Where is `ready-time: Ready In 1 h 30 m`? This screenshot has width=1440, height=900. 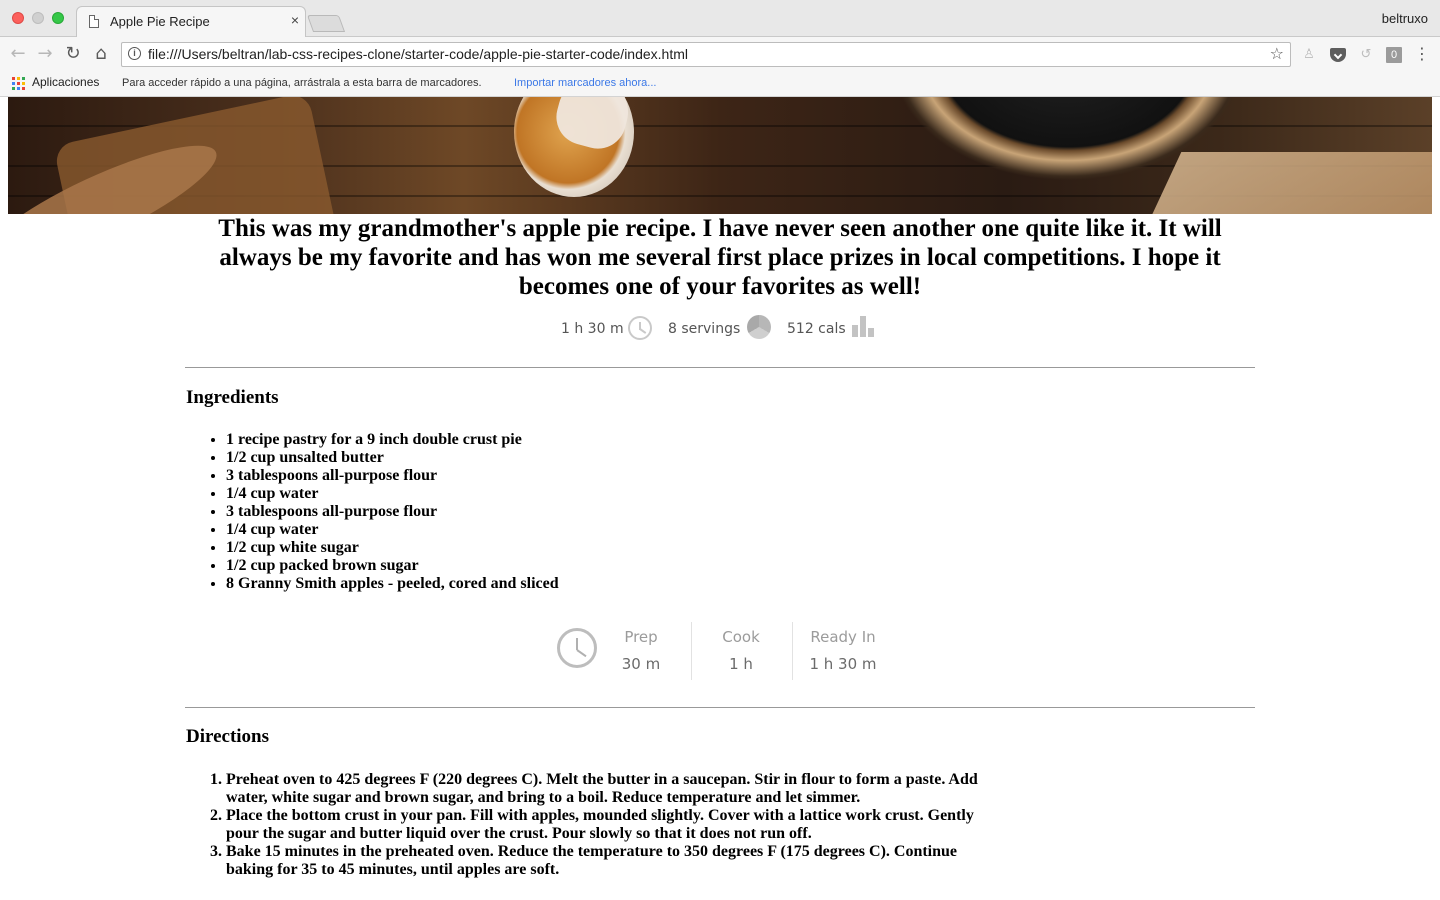 ready-time: Ready In 1 h 30 m is located at coordinates (843, 650).